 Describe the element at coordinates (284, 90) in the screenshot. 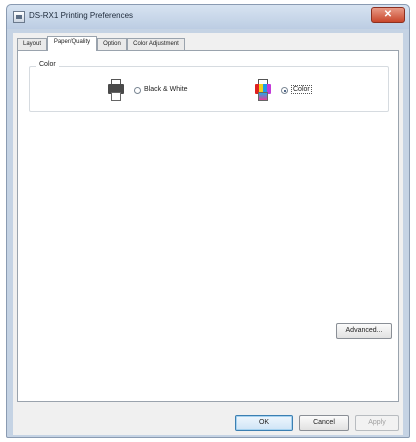

I see `color-radio` at that location.